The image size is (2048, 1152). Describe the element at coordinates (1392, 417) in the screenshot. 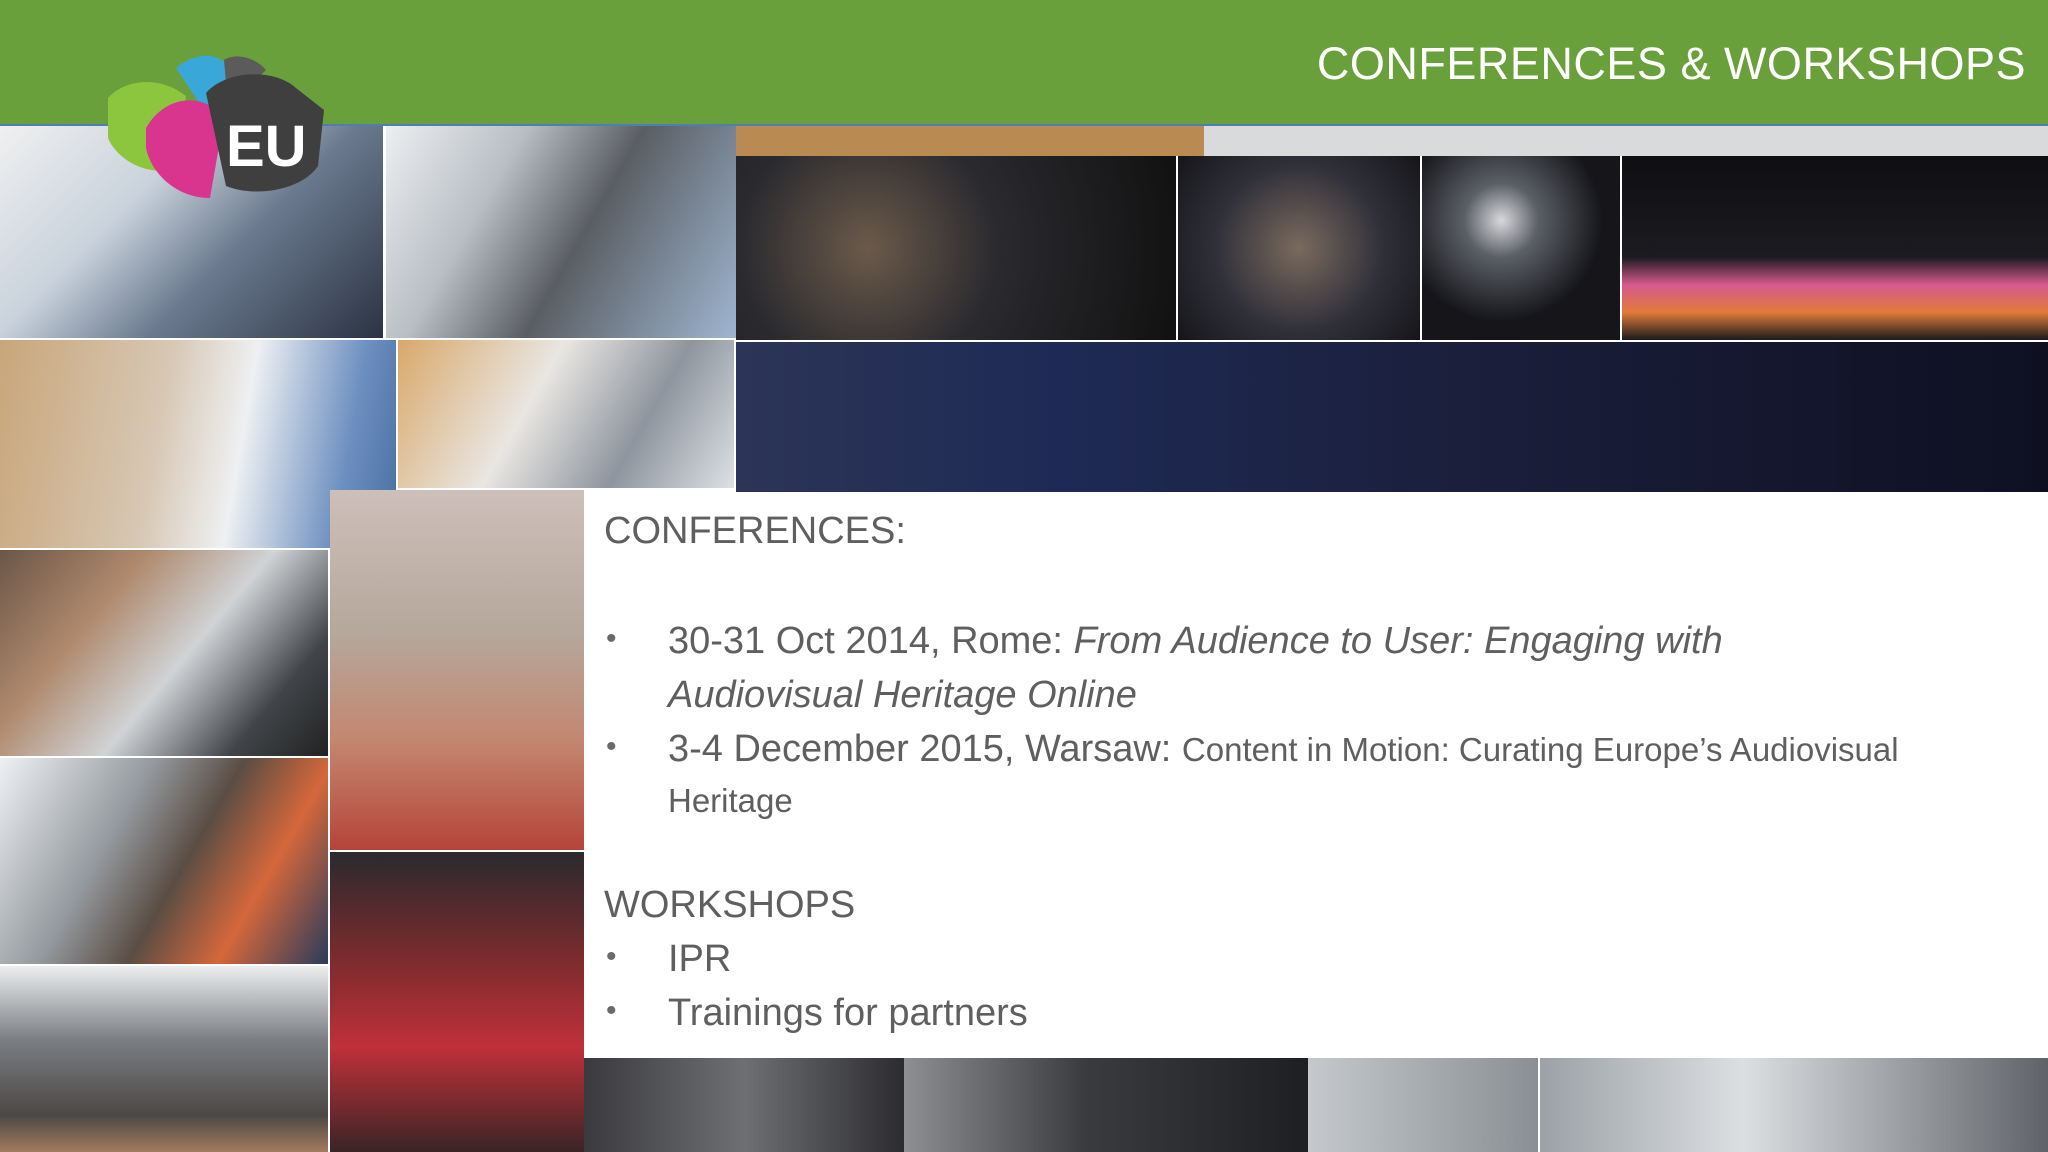

I see `collage-photo-auditorium` at that location.